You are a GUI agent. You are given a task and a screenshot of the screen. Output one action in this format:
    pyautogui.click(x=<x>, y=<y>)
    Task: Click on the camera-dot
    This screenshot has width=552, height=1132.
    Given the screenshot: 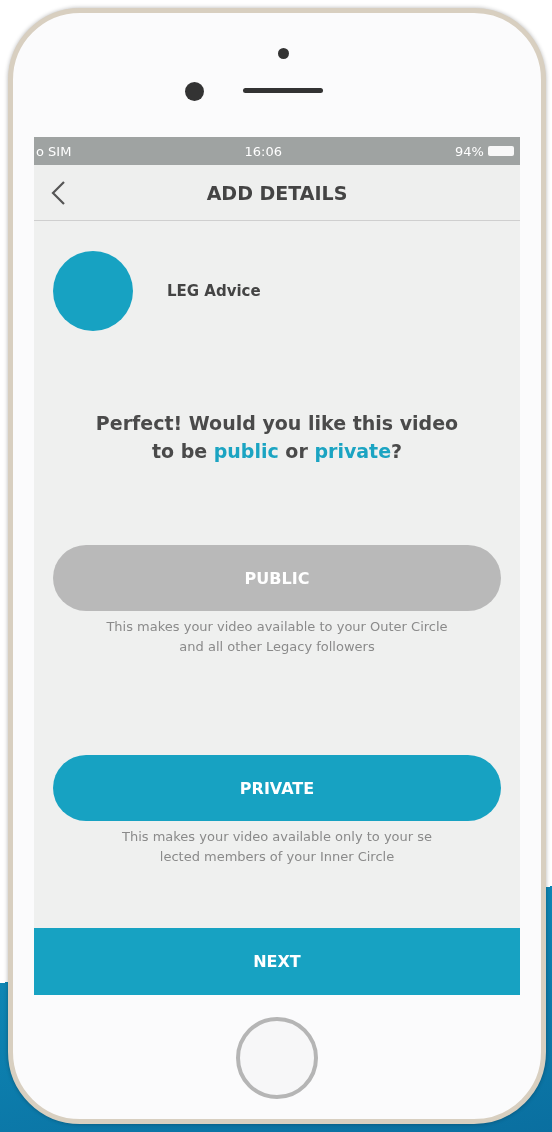 What is the action you would take?
    pyautogui.click(x=194, y=91)
    